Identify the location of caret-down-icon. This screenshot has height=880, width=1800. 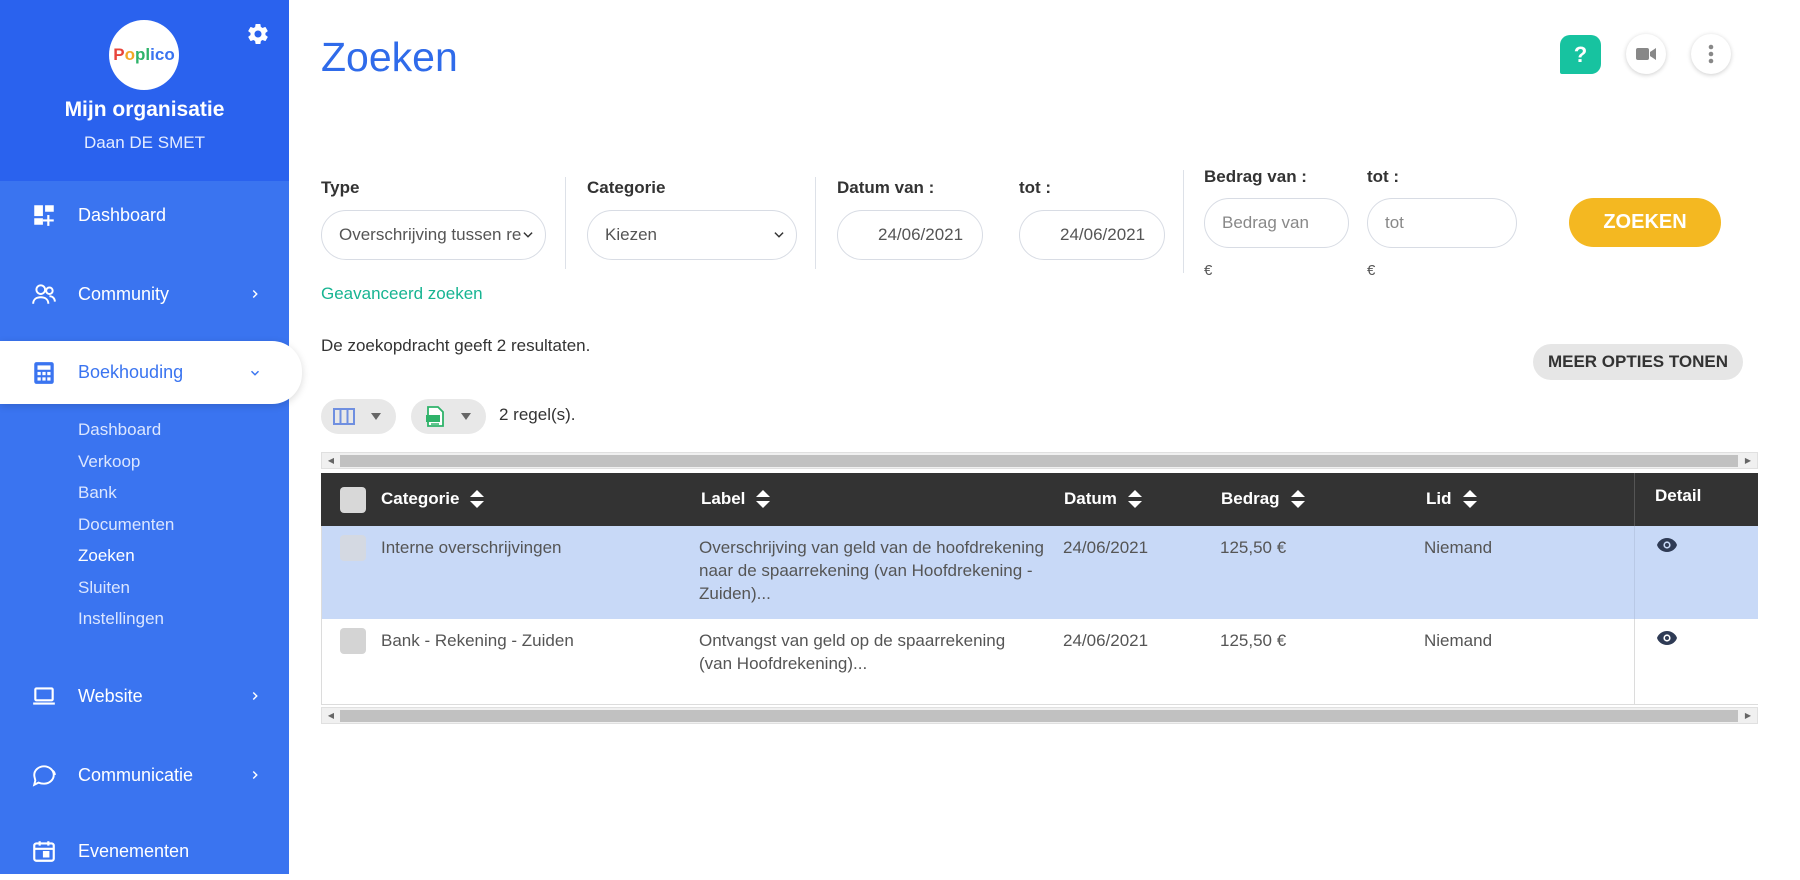
(376, 416).